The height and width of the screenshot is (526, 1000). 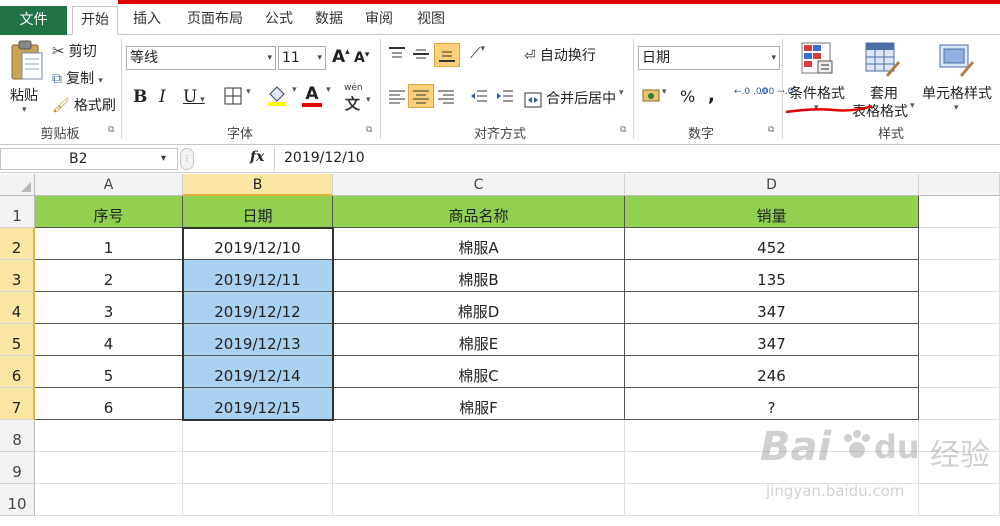 I want to click on tab-file: 文件, so click(x=33, y=20).